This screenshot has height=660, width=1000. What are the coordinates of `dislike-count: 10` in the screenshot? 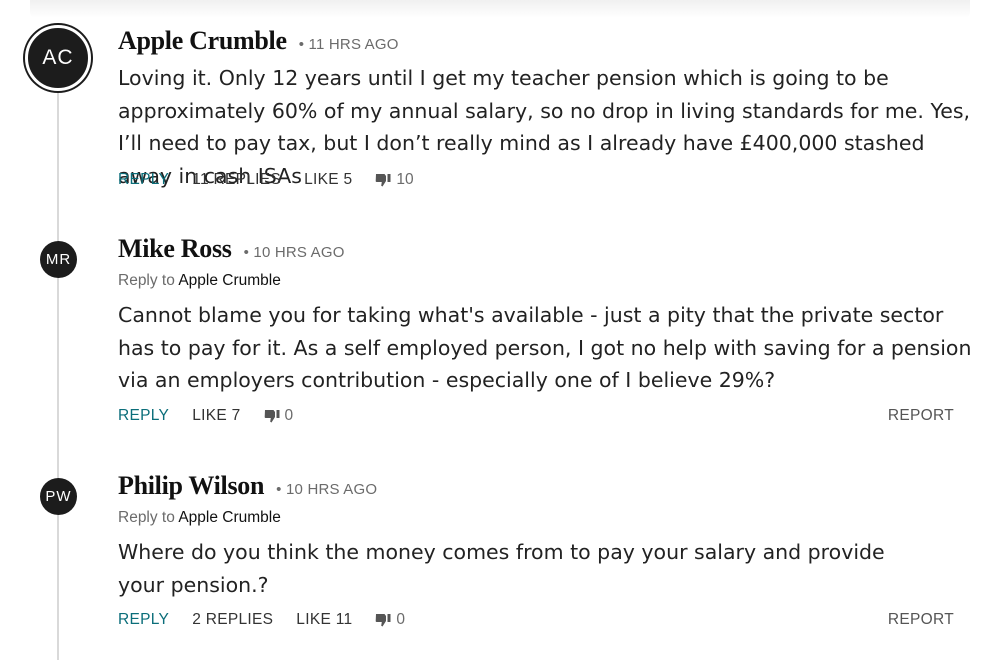 It's located at (405, 179).